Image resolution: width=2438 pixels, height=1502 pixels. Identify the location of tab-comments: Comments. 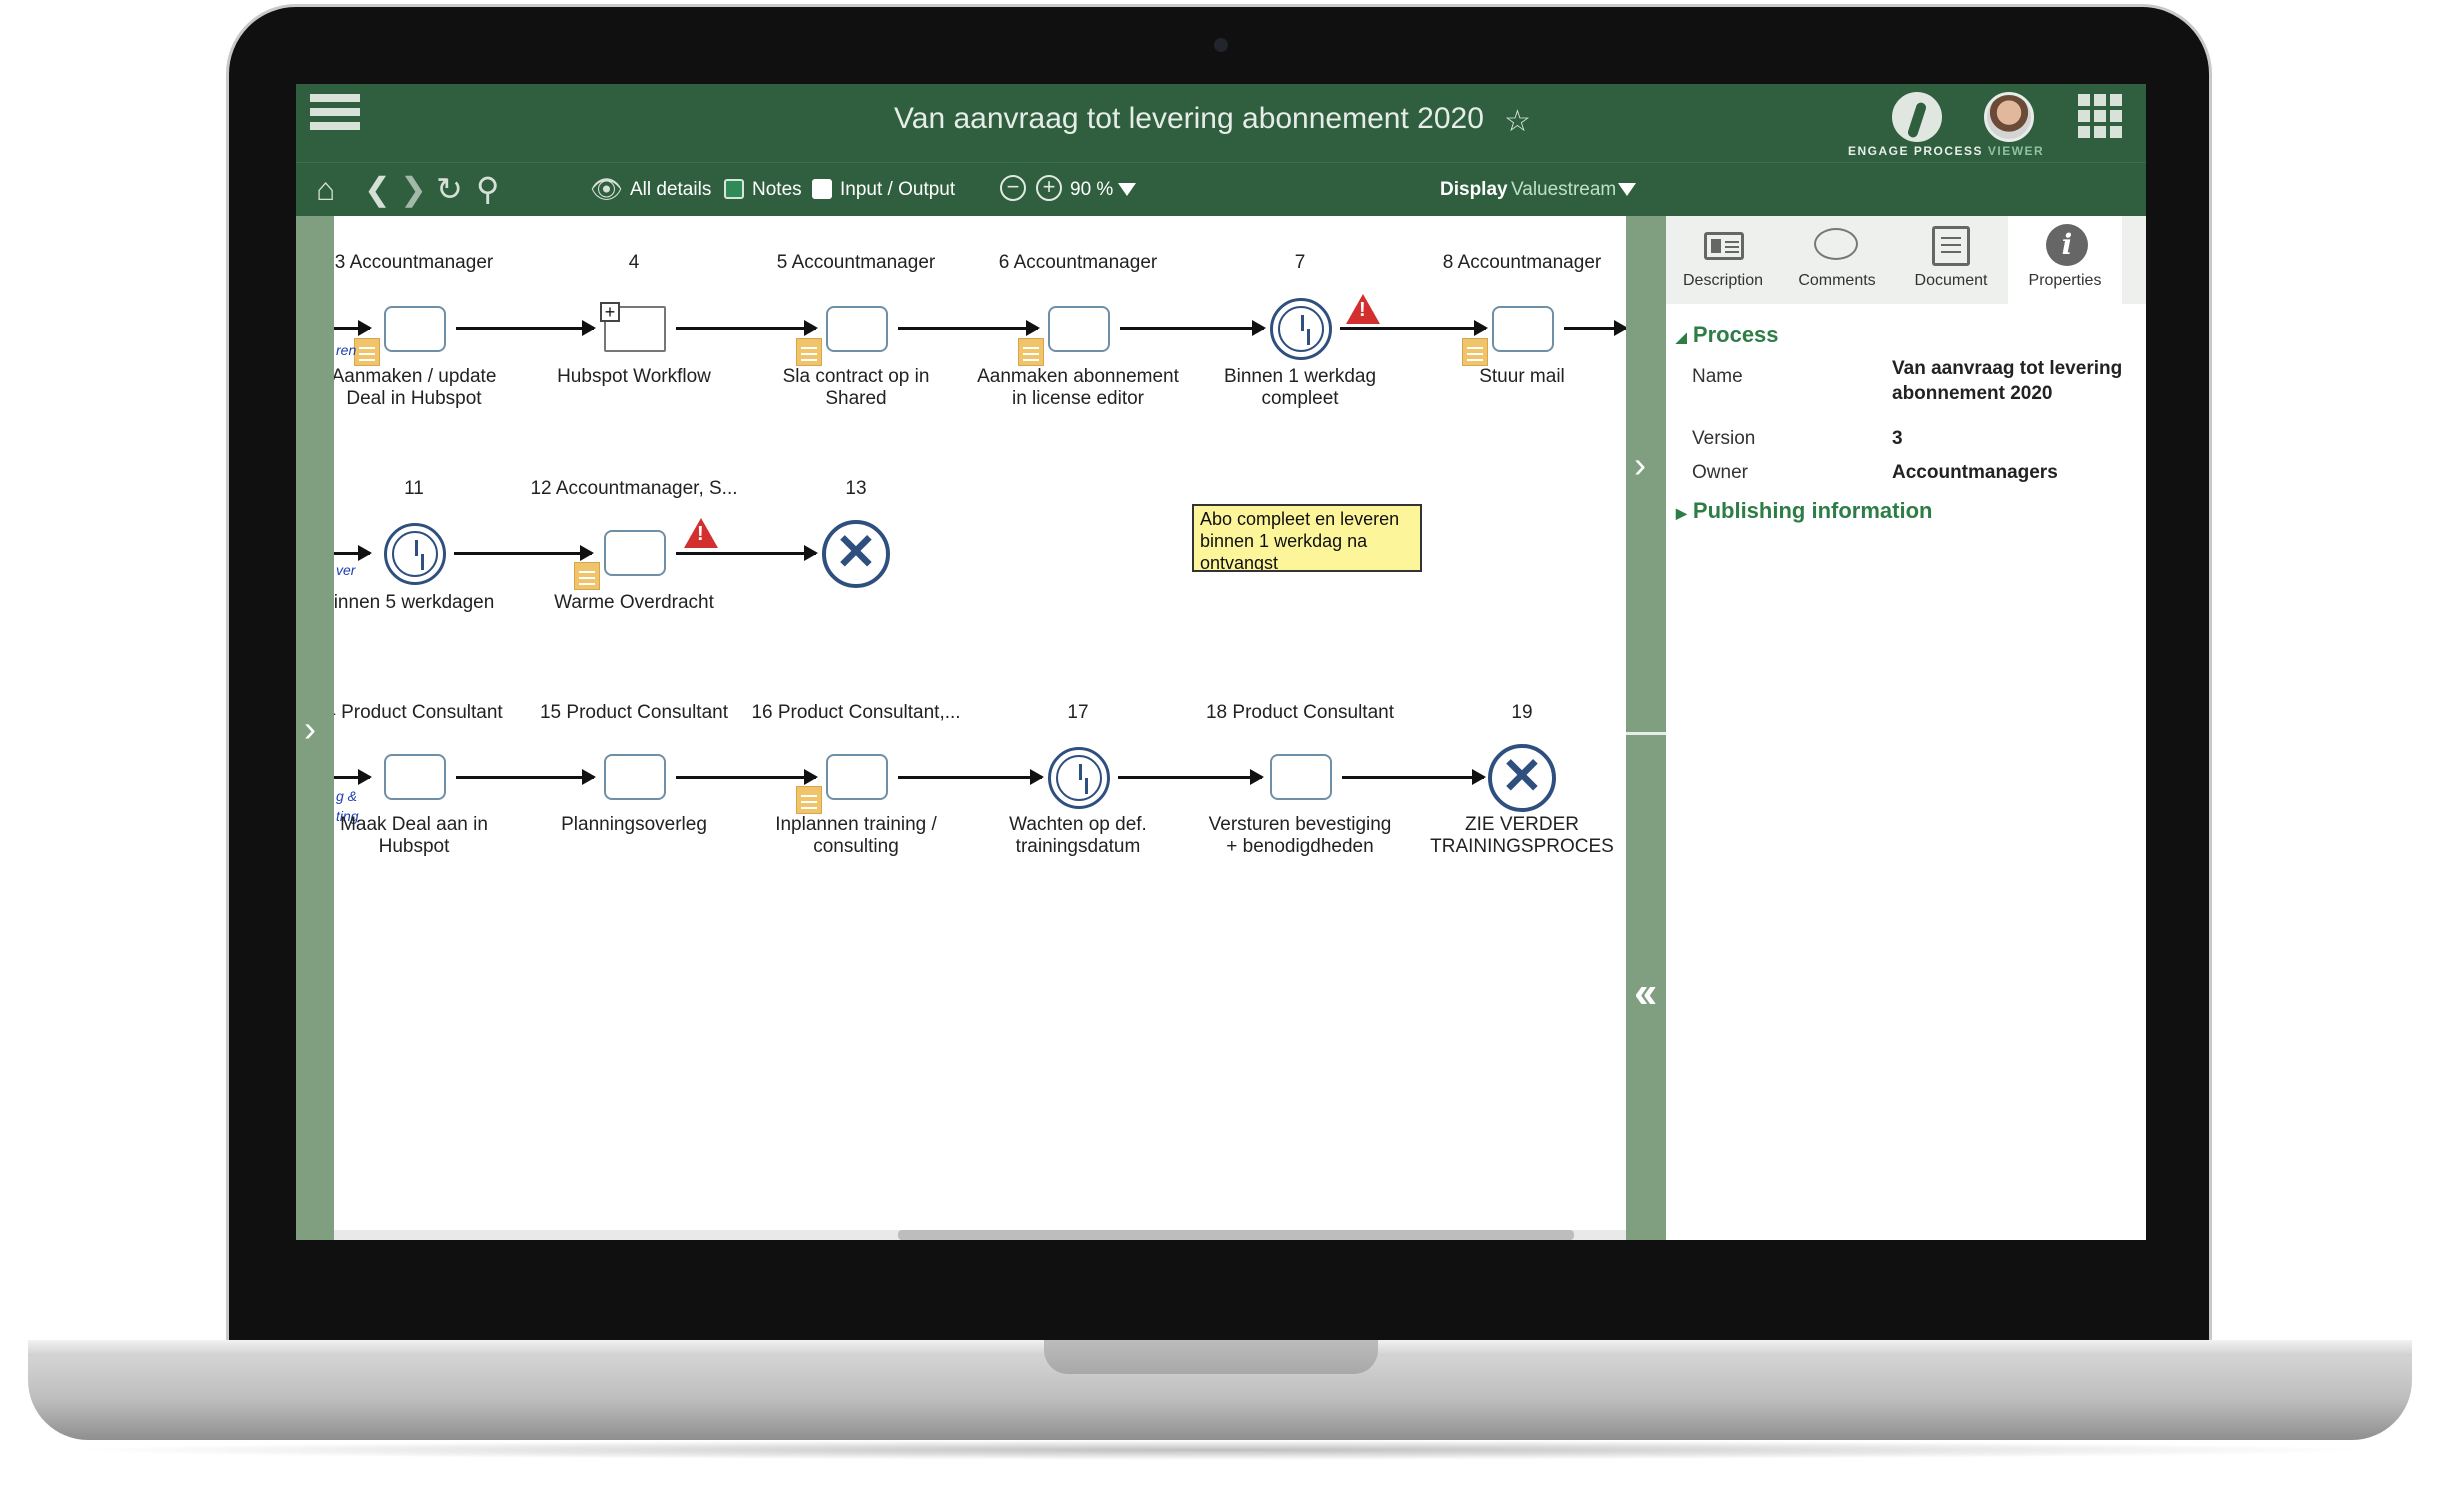
(1837, 260).